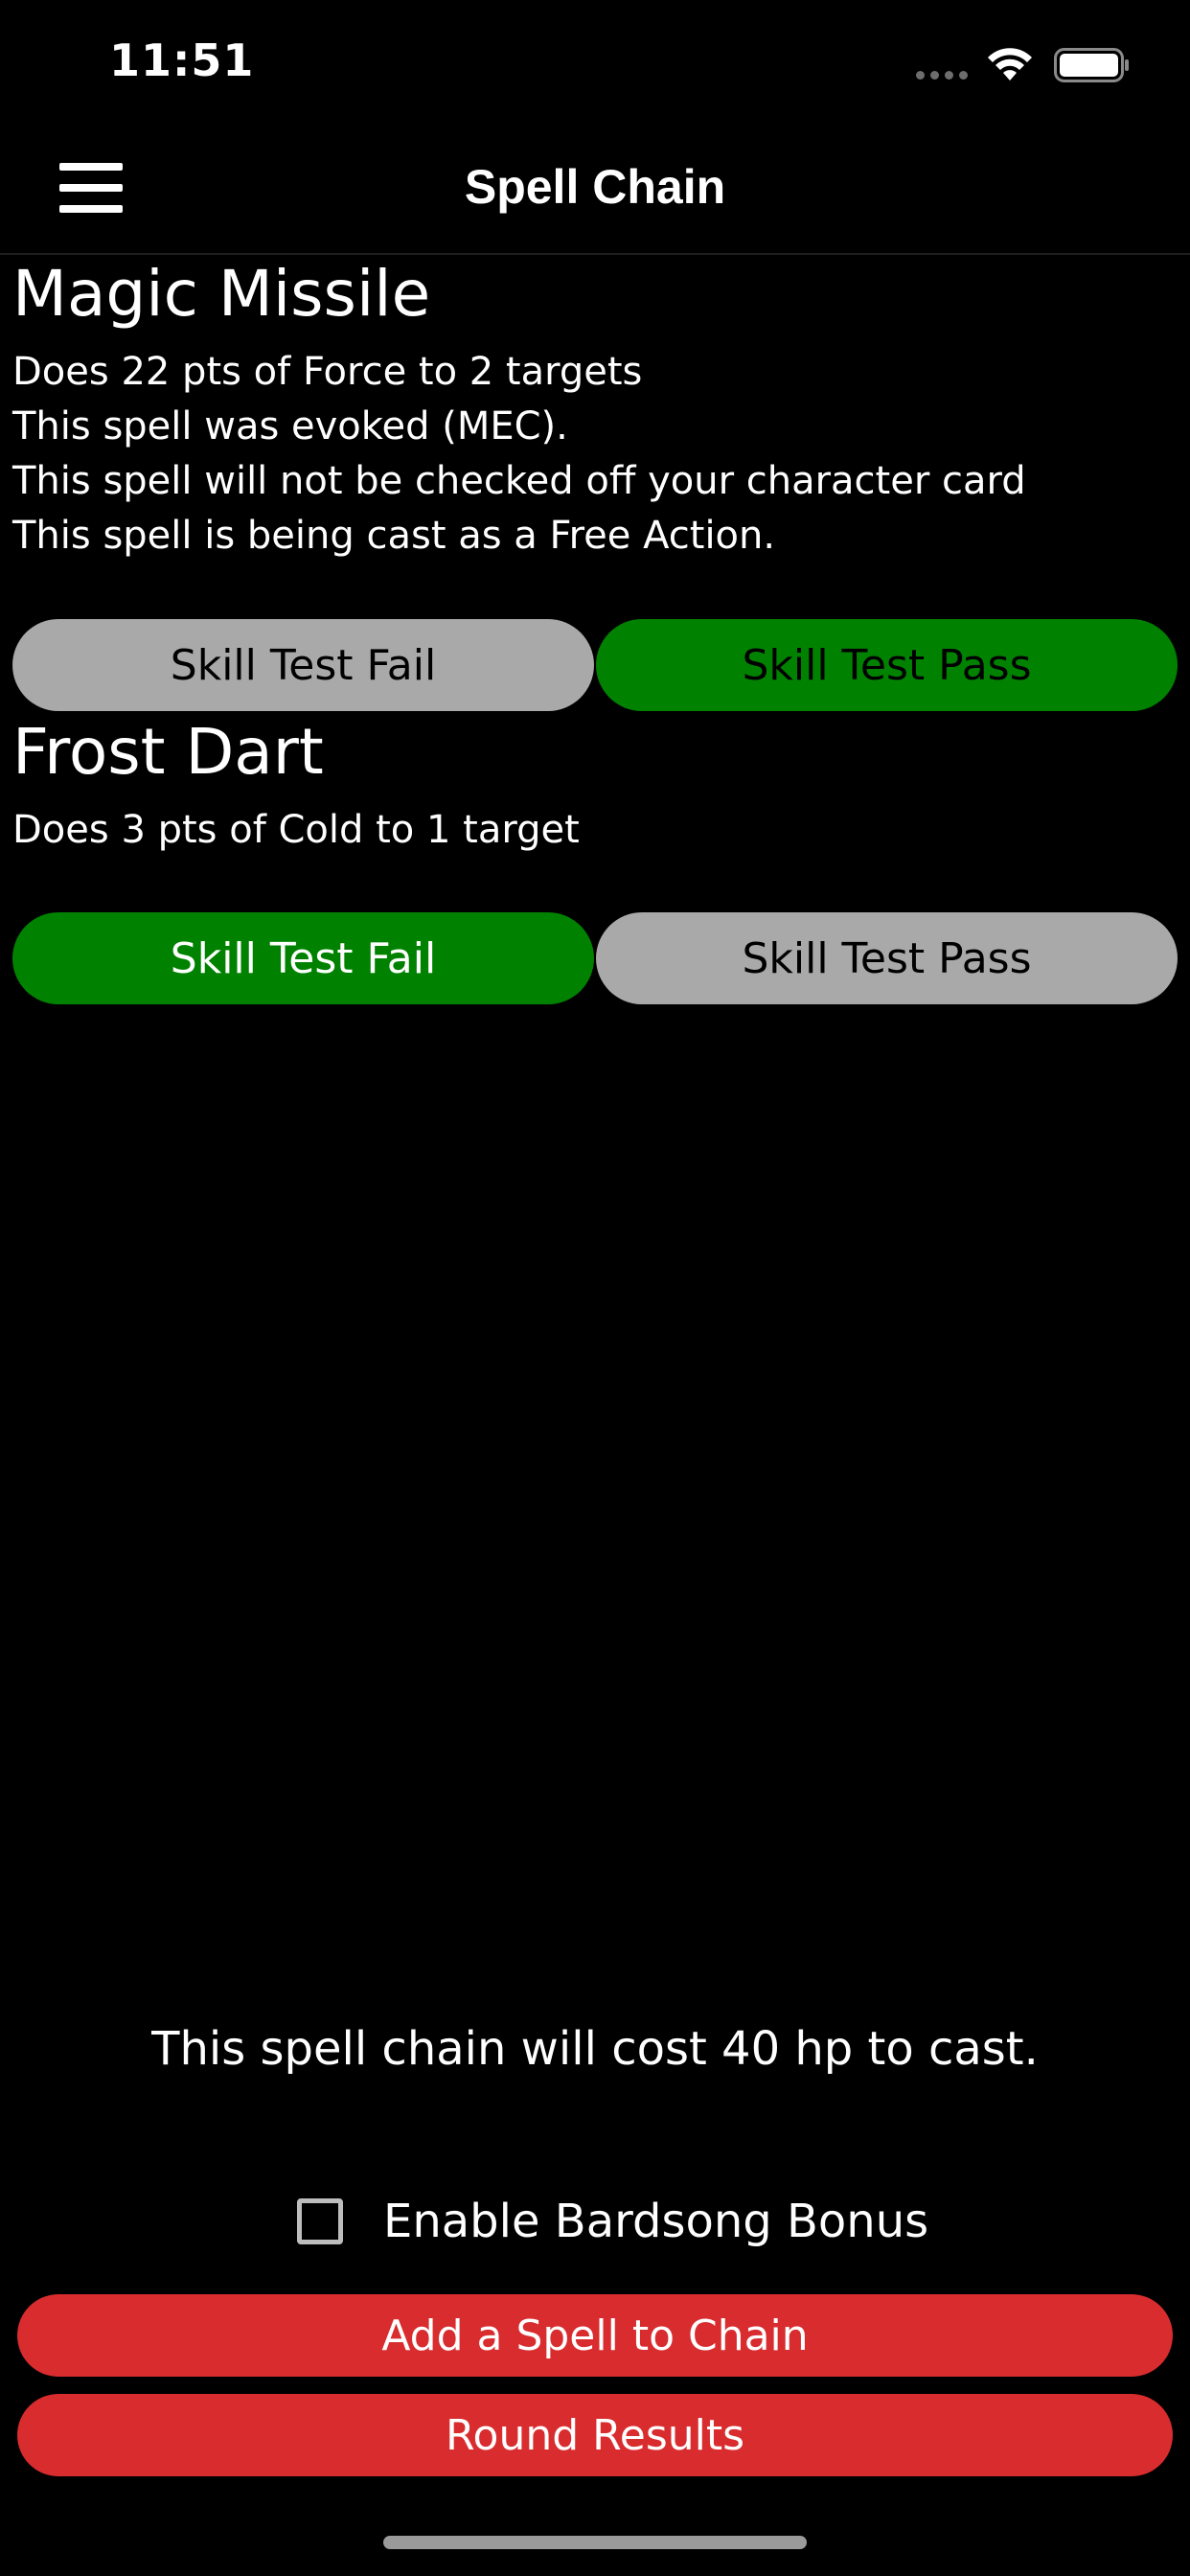  Describe the element at coordinates (327, 372) in the screenshot. I see `spell-description-line: Does 22 pts of Force to 2 targets` at that location.